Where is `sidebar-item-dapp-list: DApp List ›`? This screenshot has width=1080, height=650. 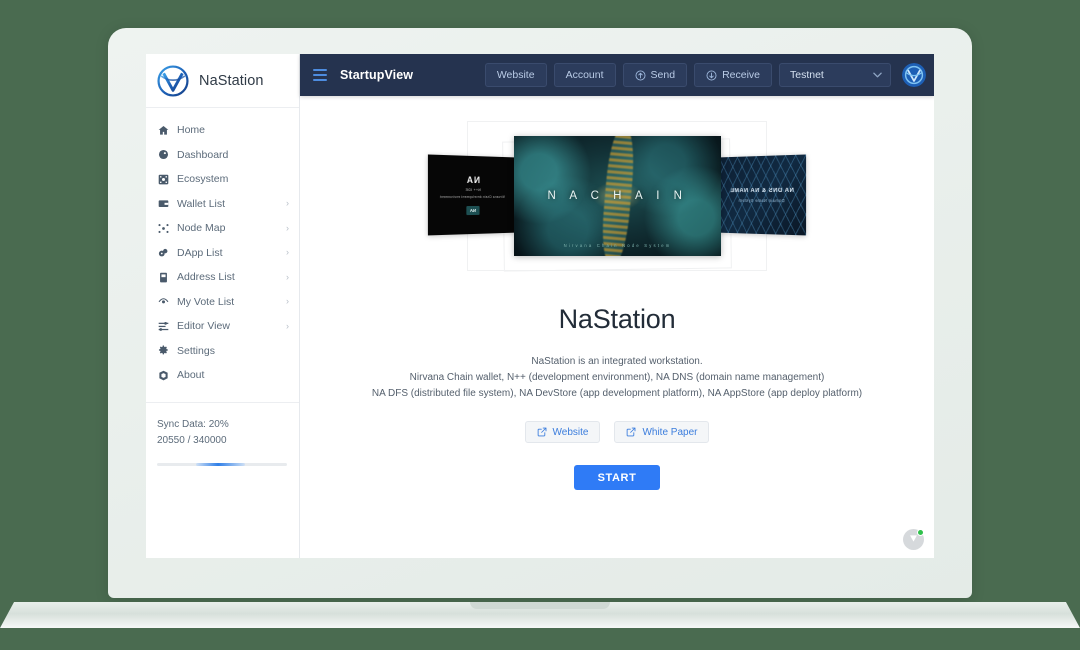 sidebar-item-dapp-list: DApp List › is located at coordinates (222, 253).